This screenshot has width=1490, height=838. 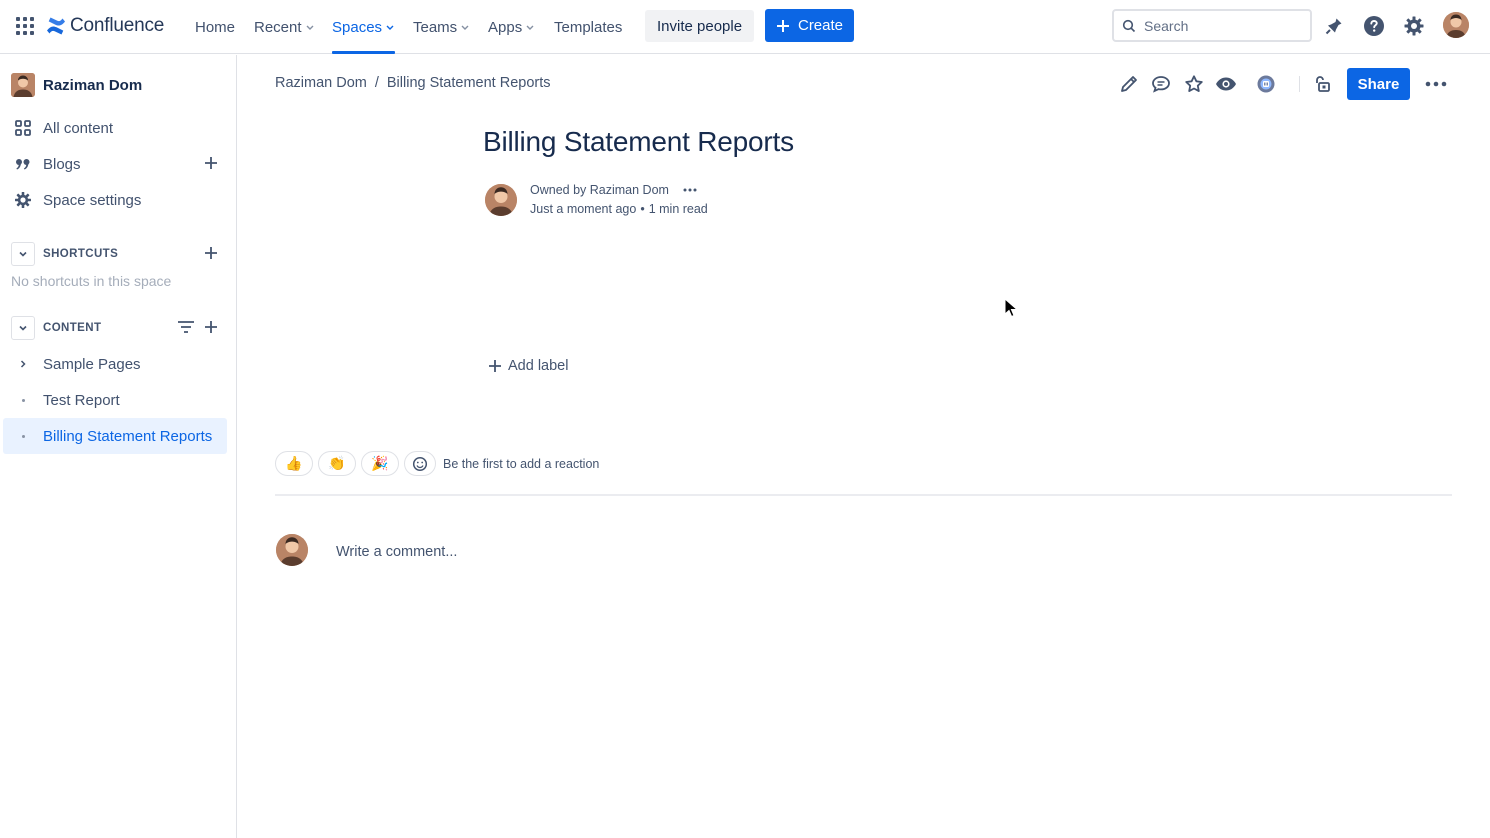 I want to click on nav-home-label: Home, so click(x=215, y=27).